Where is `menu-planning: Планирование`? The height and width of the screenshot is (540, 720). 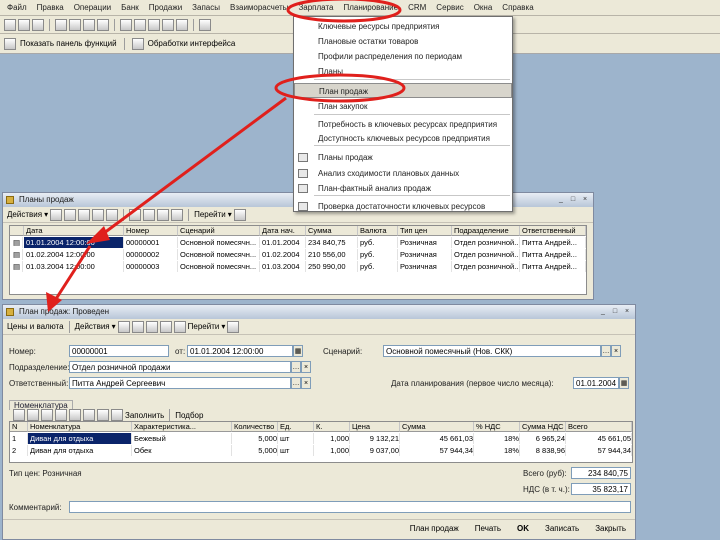
menu-planning: Планирование is located at coordinates (370, 7).